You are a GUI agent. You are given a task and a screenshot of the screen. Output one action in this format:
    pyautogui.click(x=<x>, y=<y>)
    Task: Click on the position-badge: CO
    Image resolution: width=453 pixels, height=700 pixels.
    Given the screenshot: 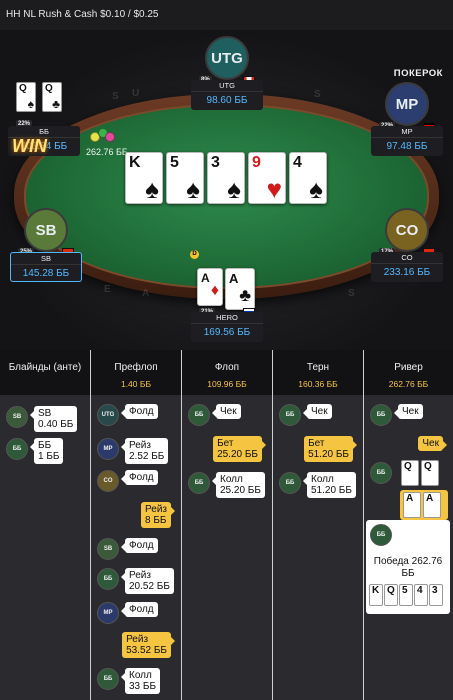 What is the action you would take?
    pyautogui.click(x=108, y=481)
    